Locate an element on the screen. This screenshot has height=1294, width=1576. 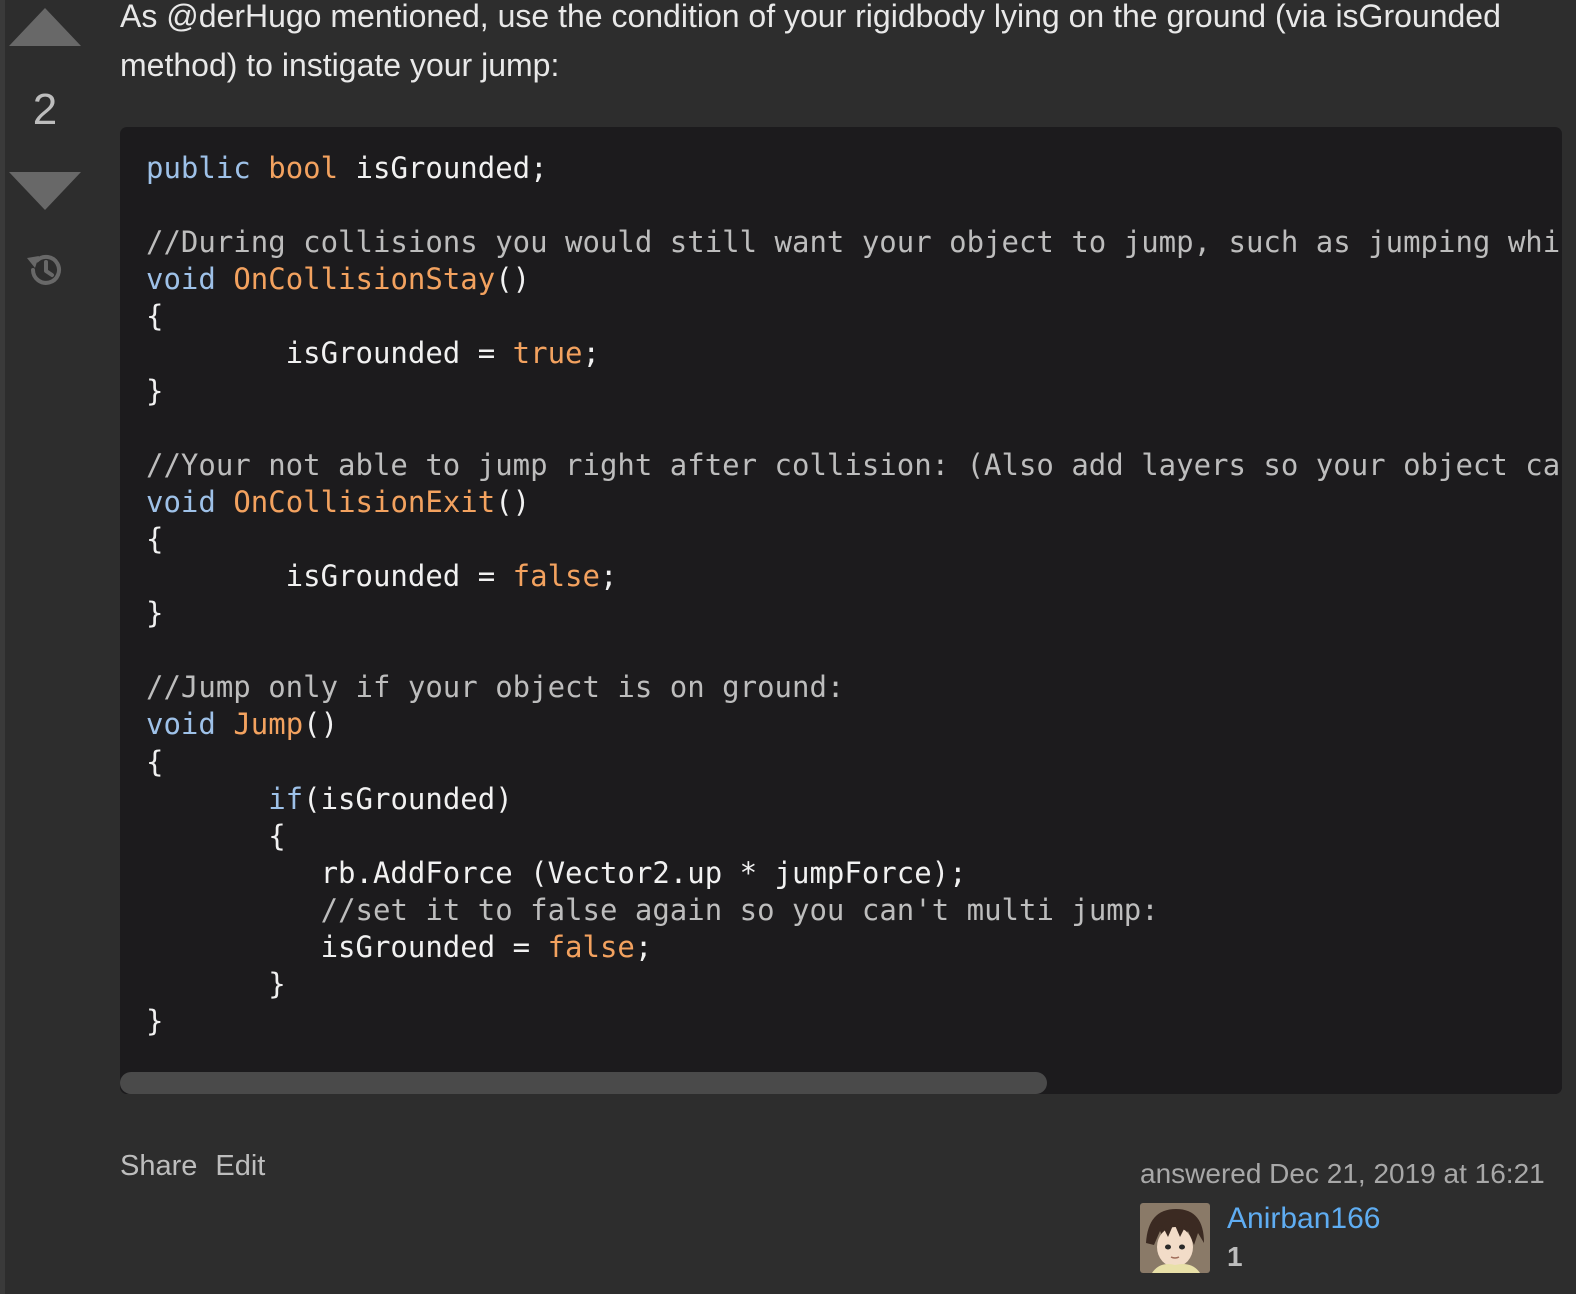
code-type: bool is located at coordinates (303, 168).